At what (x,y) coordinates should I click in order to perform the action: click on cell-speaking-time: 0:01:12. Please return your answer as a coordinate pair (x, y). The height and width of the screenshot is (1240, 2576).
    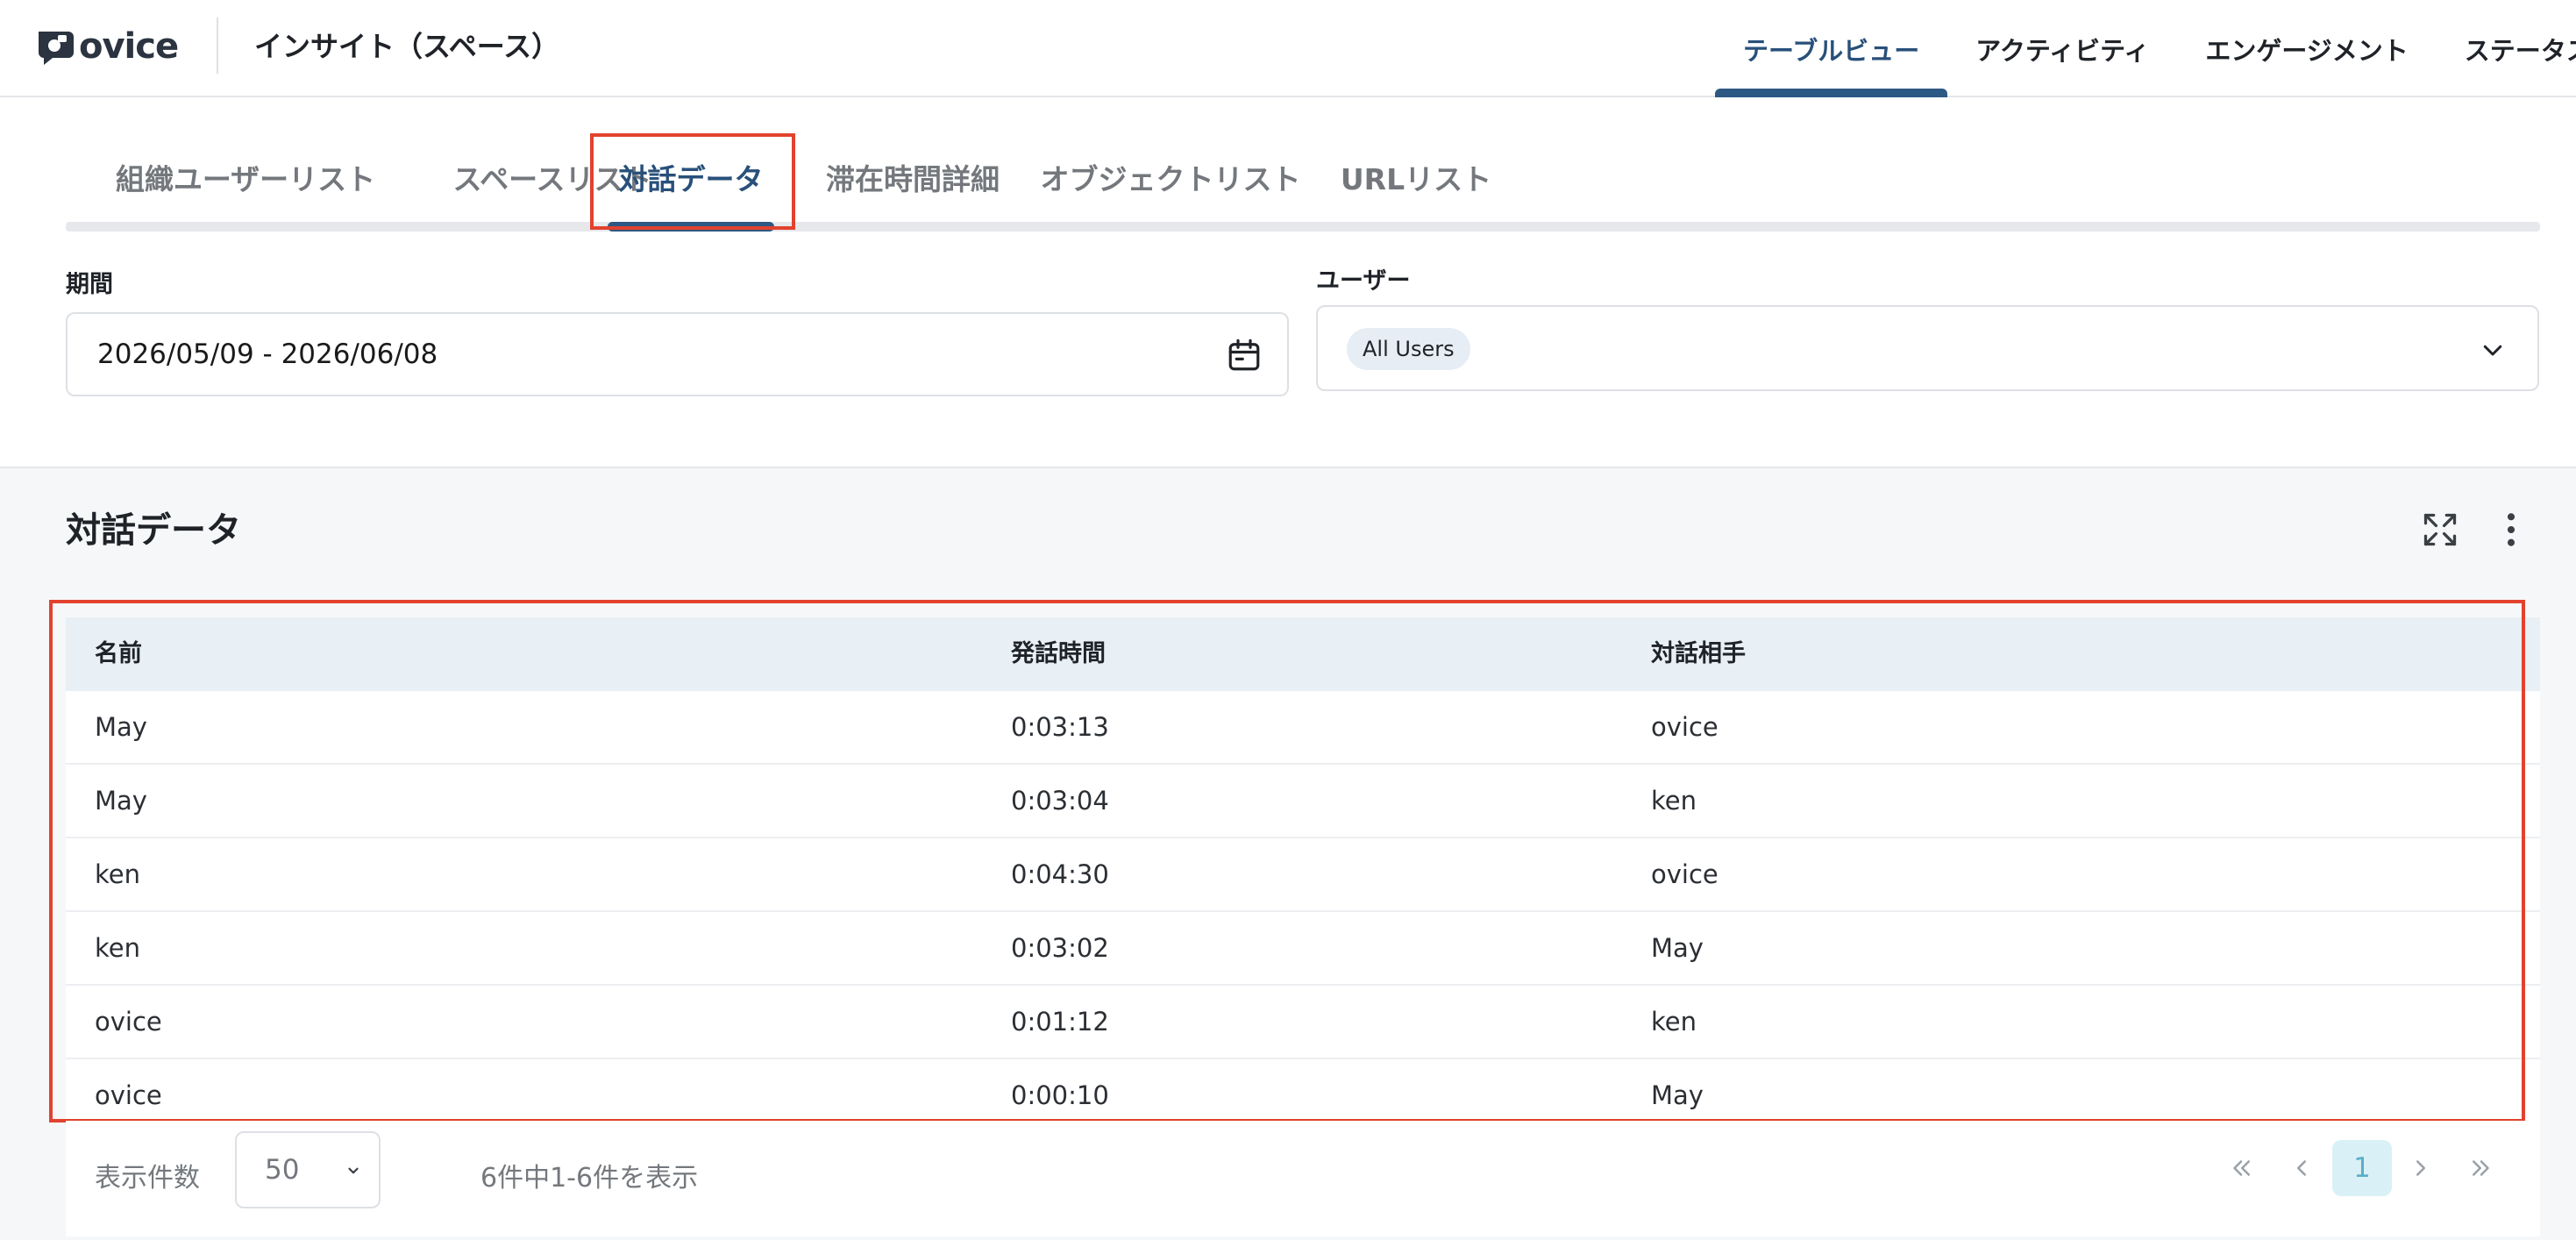
    Looking at the image, I should click on (1060, 1022).